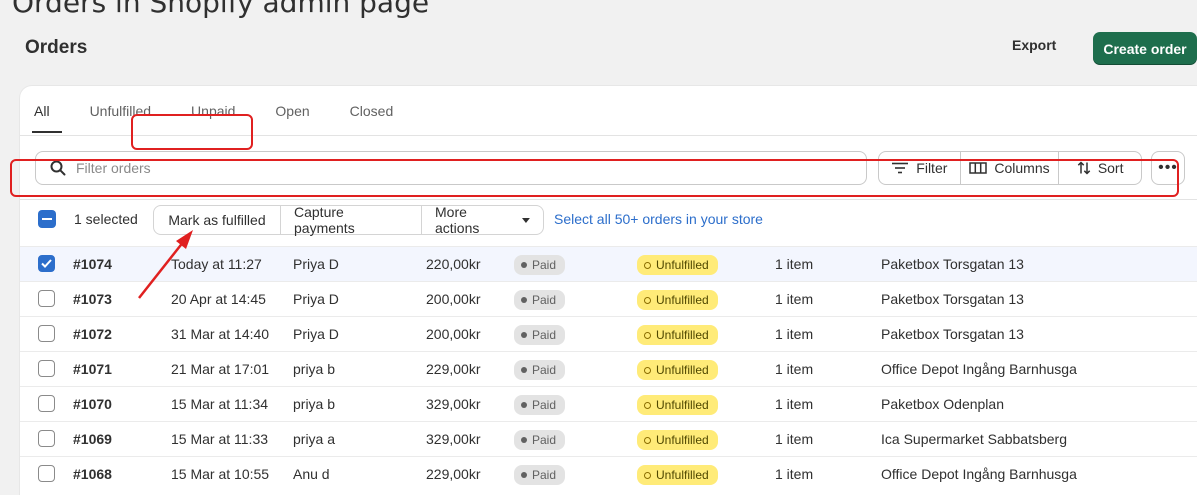 The image size is (1197, 495). I want to click on order-number: #1070, so click(92, 404).